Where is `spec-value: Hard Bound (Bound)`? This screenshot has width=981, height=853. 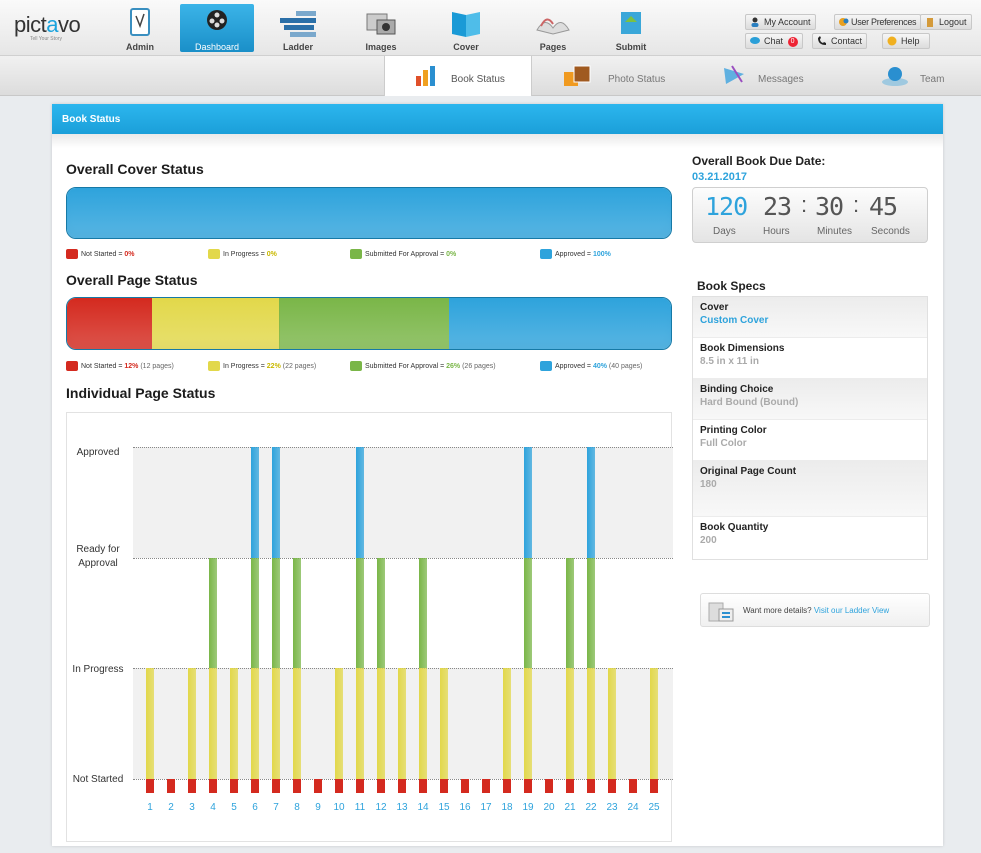
spec-value: Hard Bound (Bound) is located at coordinates (749, 402).